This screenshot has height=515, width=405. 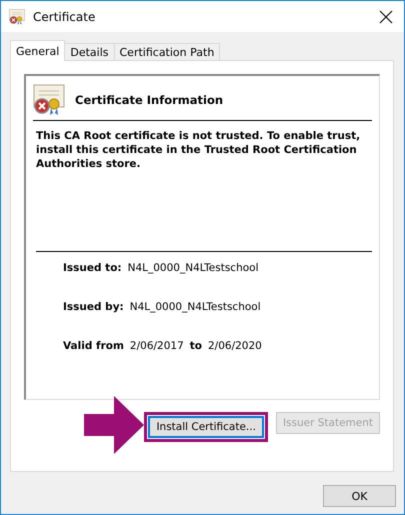 What do you see at coordinates (93, 307) in the screenshot?
I see `field-label: Issued by:` at bounding box center [93, 307].